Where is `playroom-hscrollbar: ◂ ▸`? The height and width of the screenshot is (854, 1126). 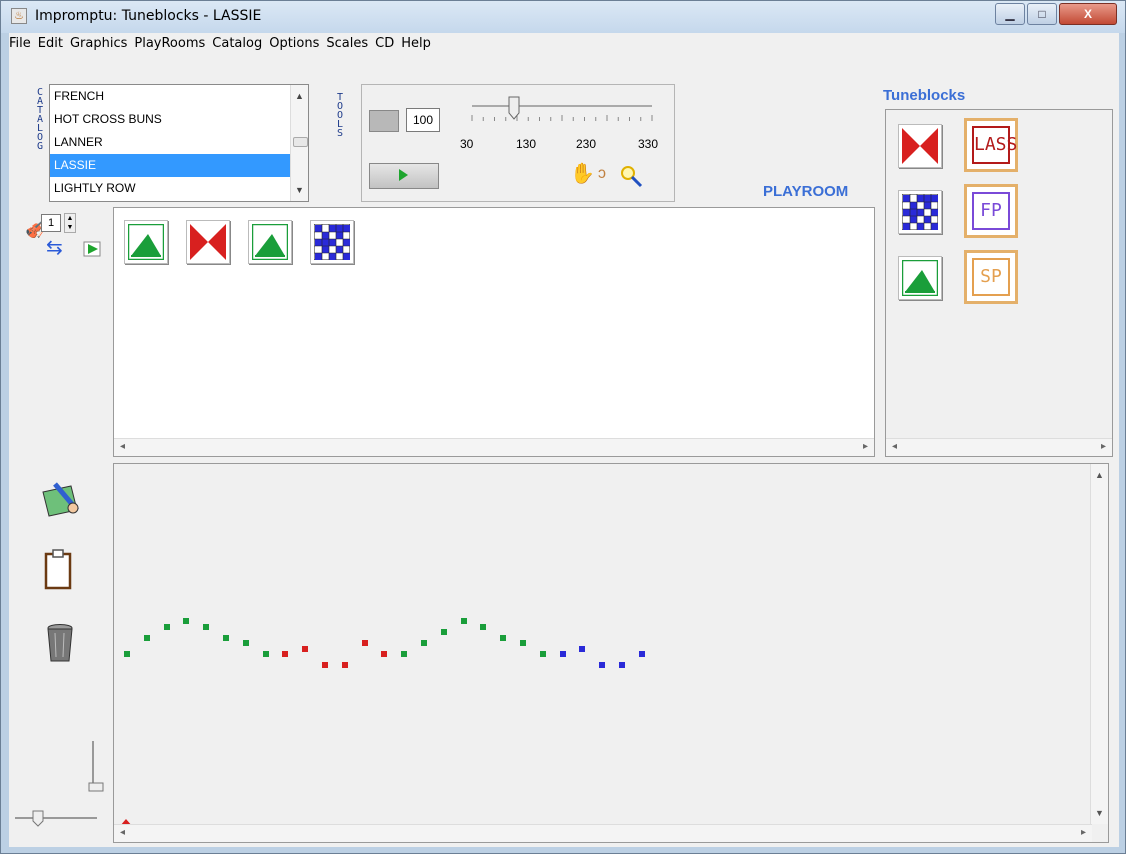
playroom-hscrollbar: ◂ ▸ is located at coordinates (494, 447).